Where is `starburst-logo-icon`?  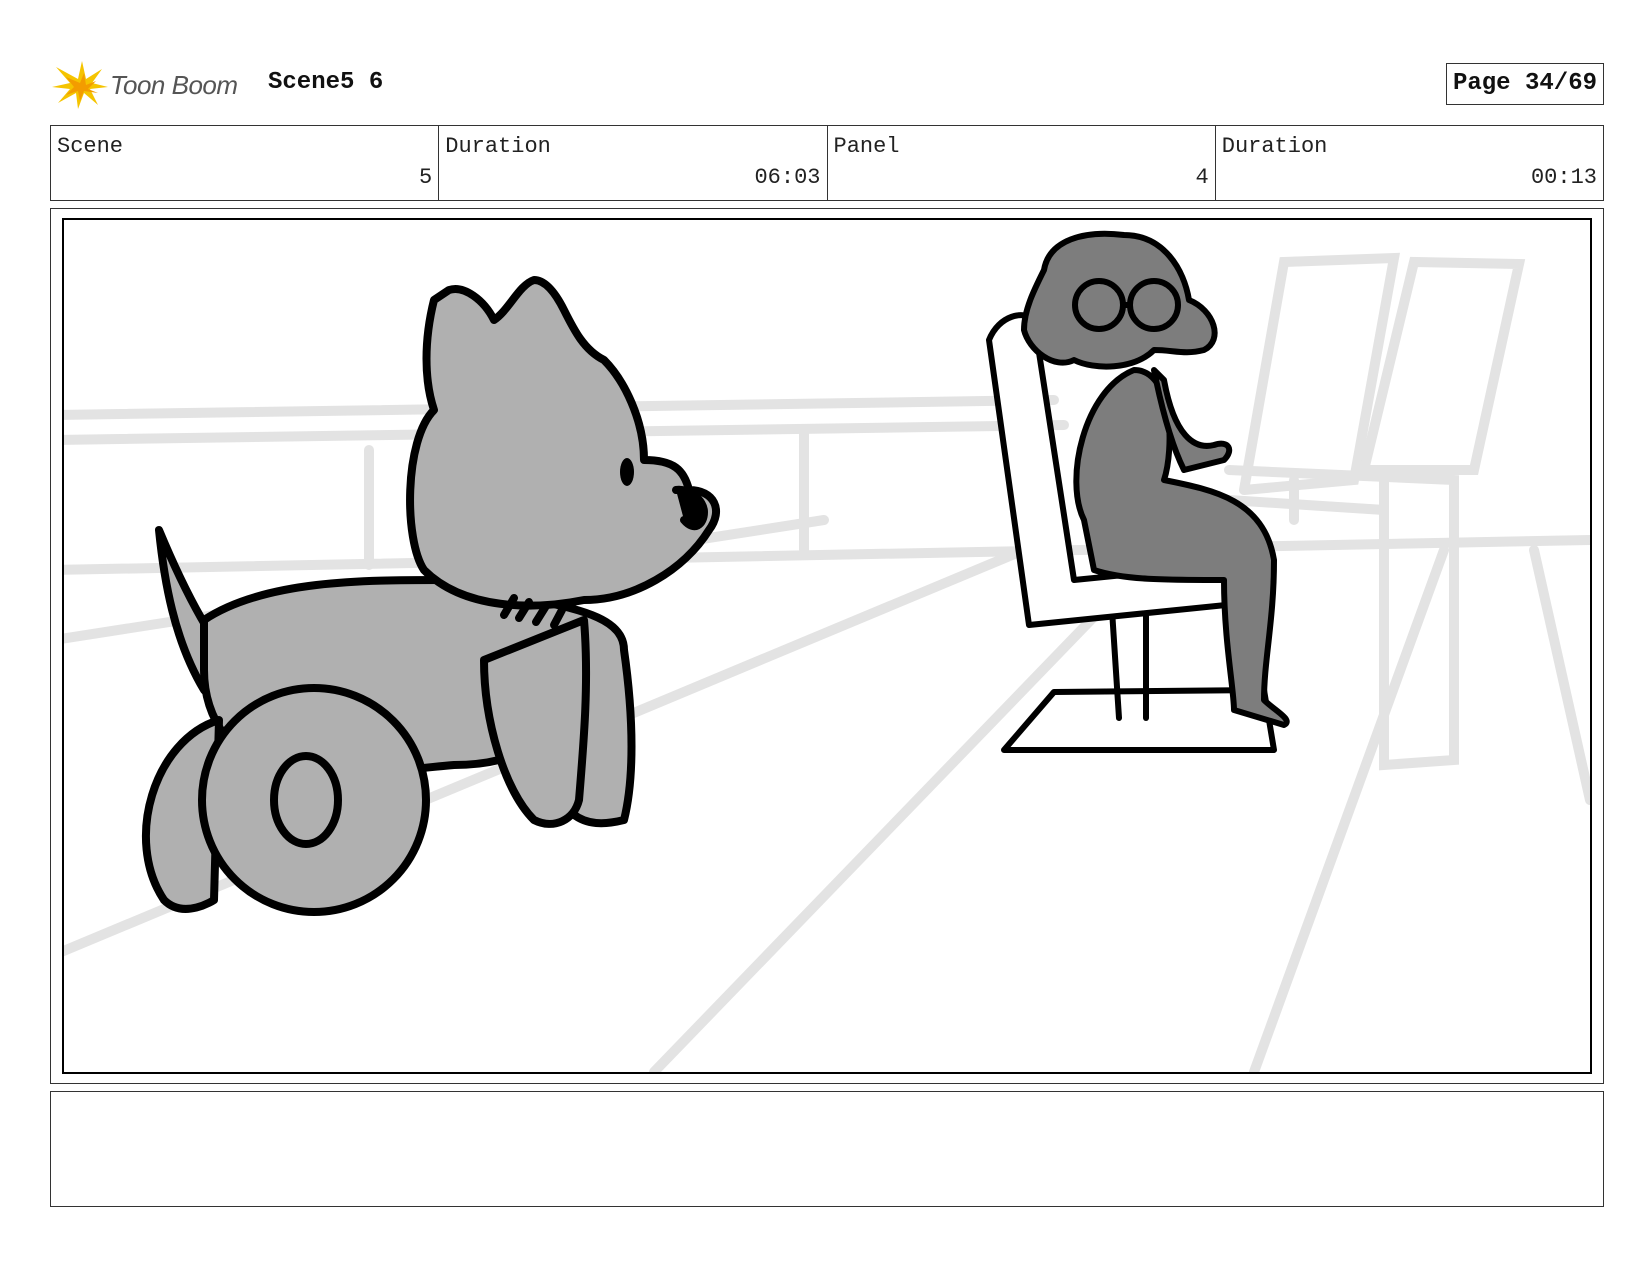
starburst-logo-icon is located at coordinates (80, 85).